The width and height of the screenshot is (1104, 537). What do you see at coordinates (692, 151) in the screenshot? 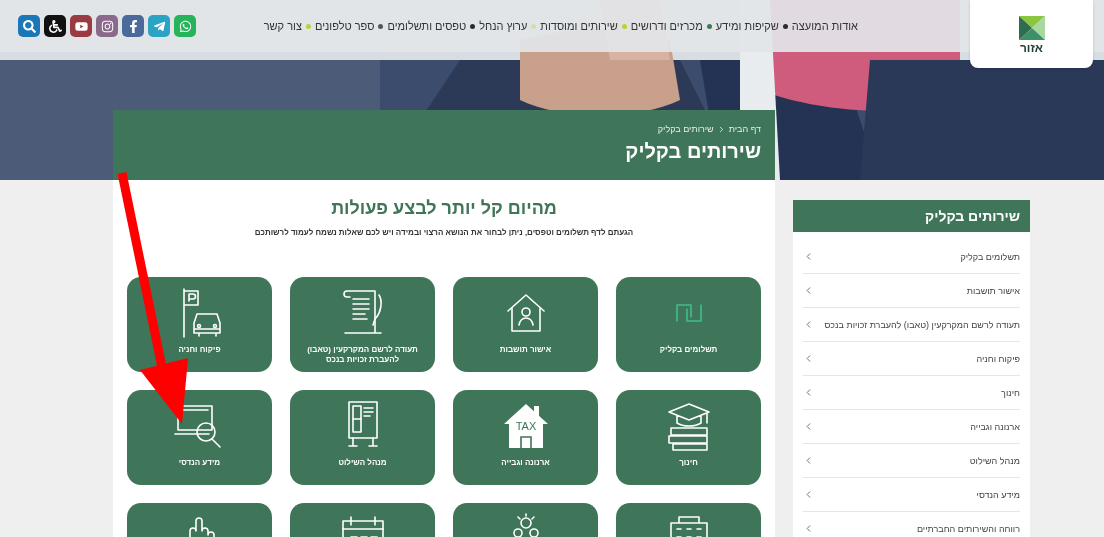
I see `page-title: שירותים בקליק` at bounding box center [692, 151].